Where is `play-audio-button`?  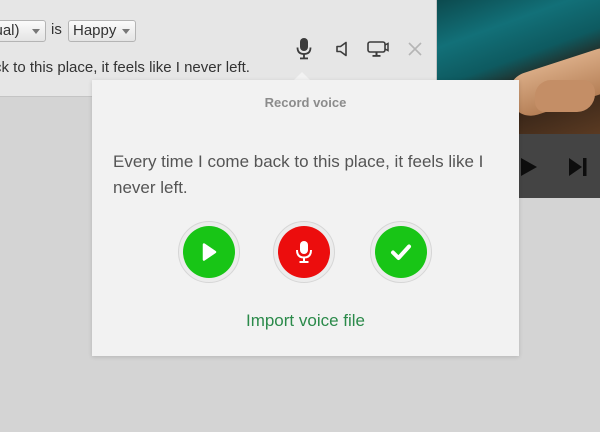
play-audio-button is located at coordinates (343, 49).